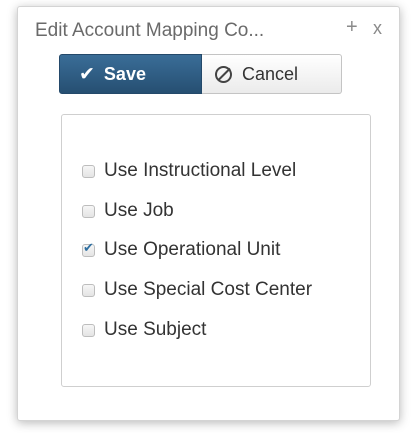  I want to click on checkbox-checked-icon, so click(88, 249).